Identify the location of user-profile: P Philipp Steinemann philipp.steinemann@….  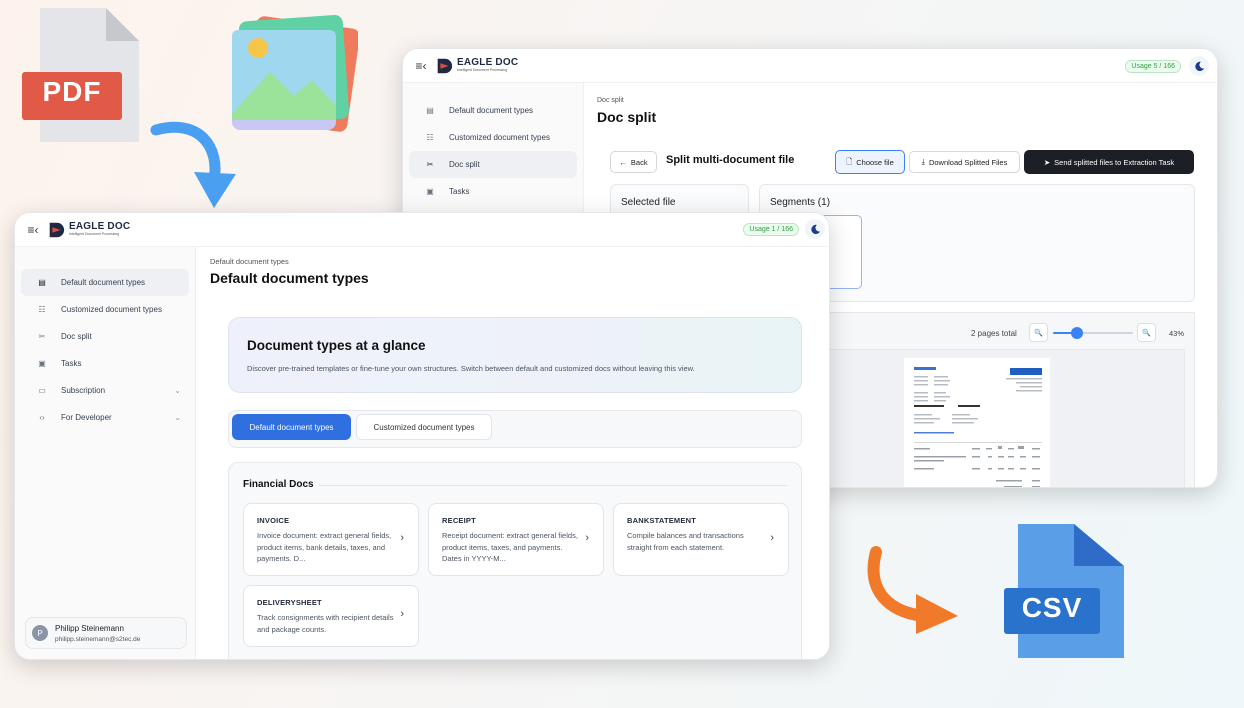
(106, 633).